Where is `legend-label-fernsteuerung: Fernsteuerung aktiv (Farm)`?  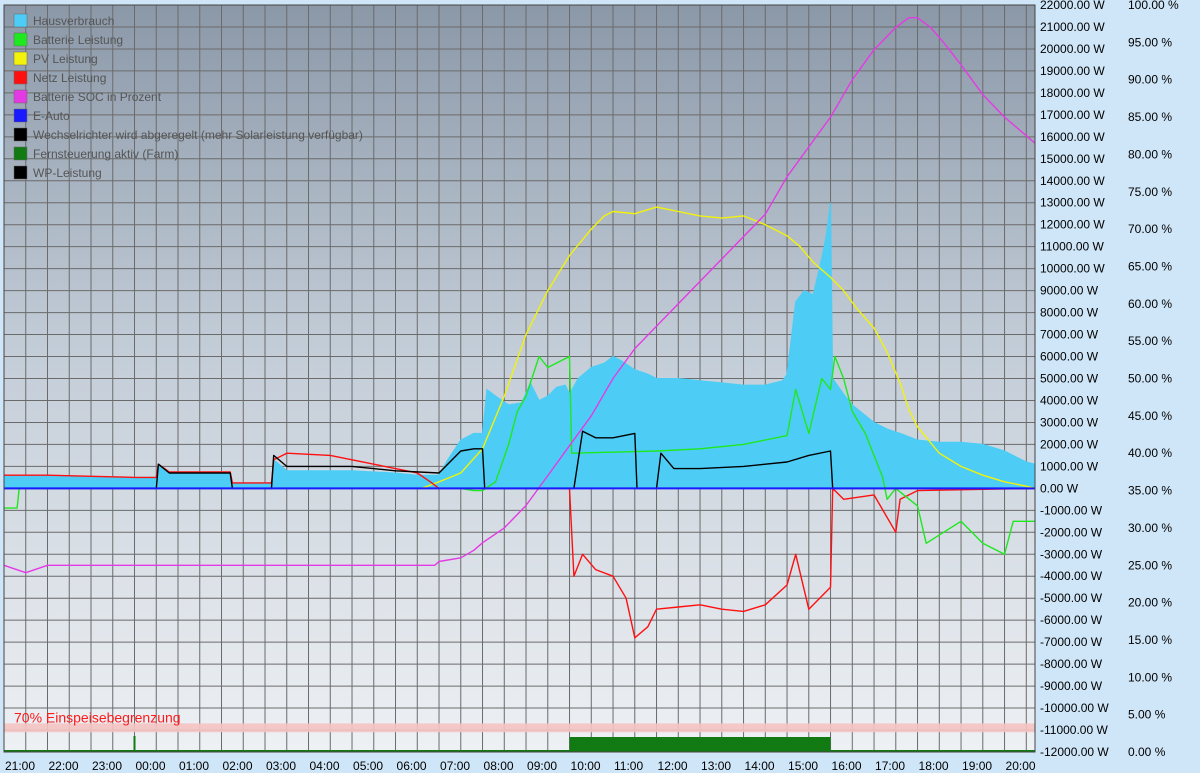 legend-label-fernsteuerung: Fernsteuerung aktiv (Farm) is located at coordinates (105, 154).